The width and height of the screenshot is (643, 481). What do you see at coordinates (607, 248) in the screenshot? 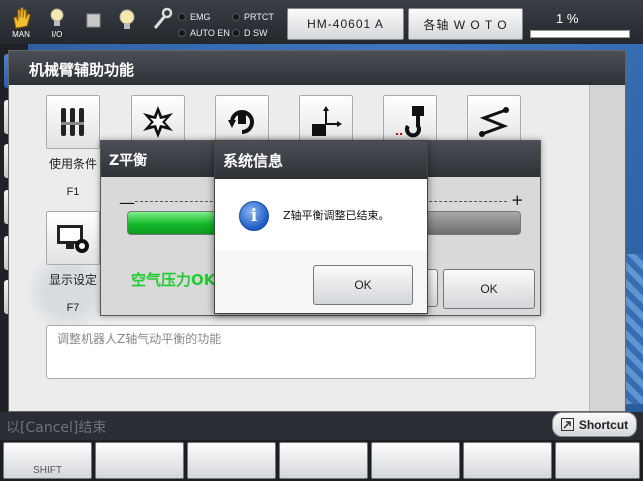
I see `scrollbar` at bounding box center [607, 248].